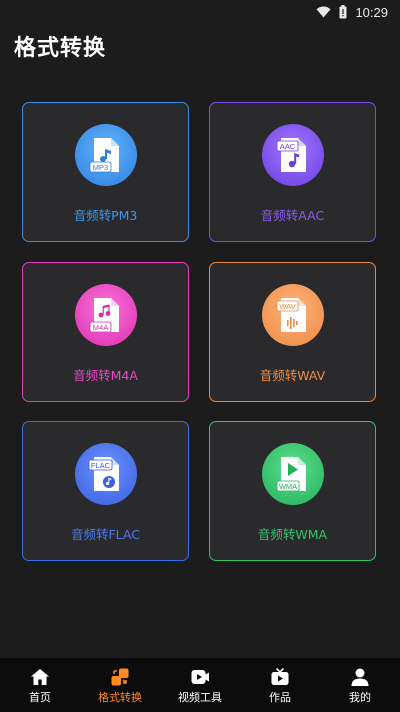  I want to click on svg-text: AAC, so click(287, 146).